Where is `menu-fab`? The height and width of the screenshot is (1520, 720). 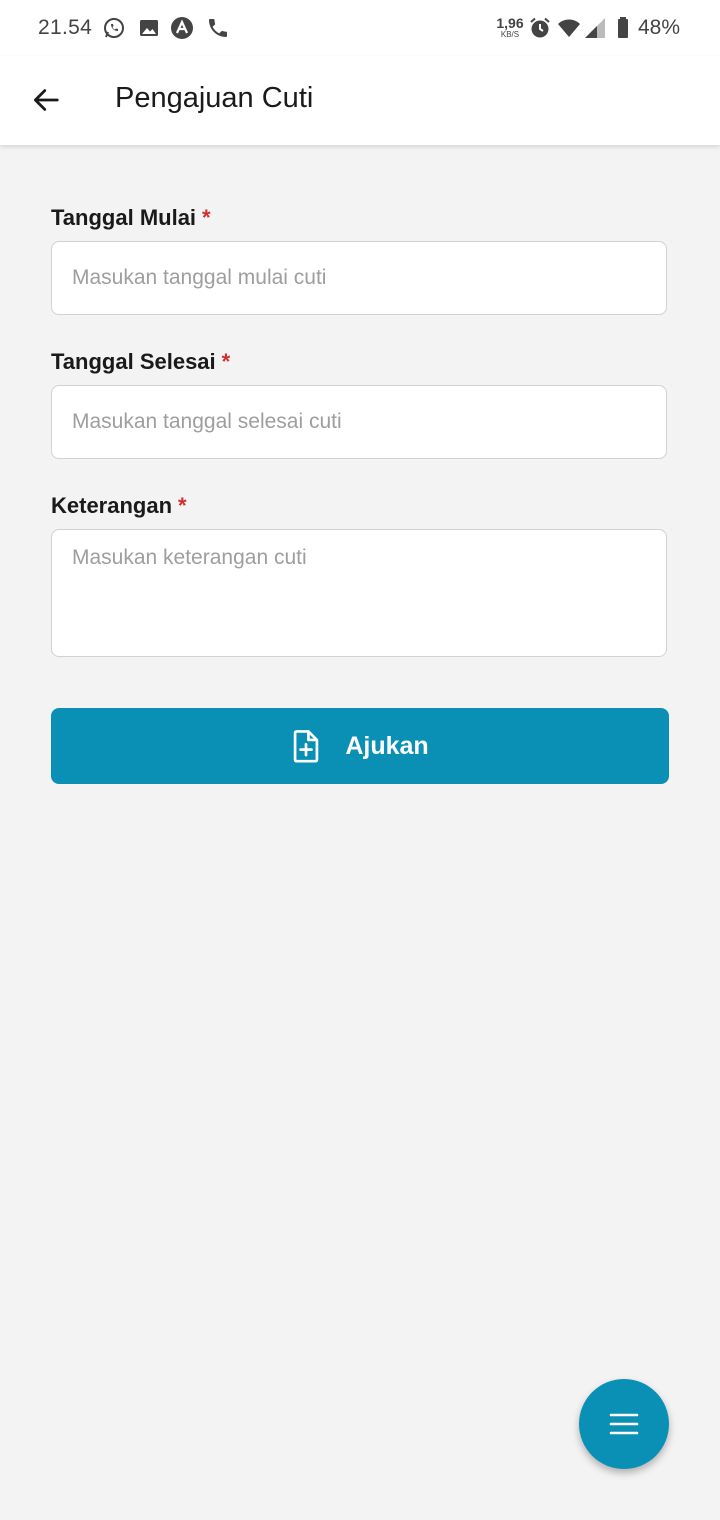
menu-fab is located at coordinates (624, 1424).